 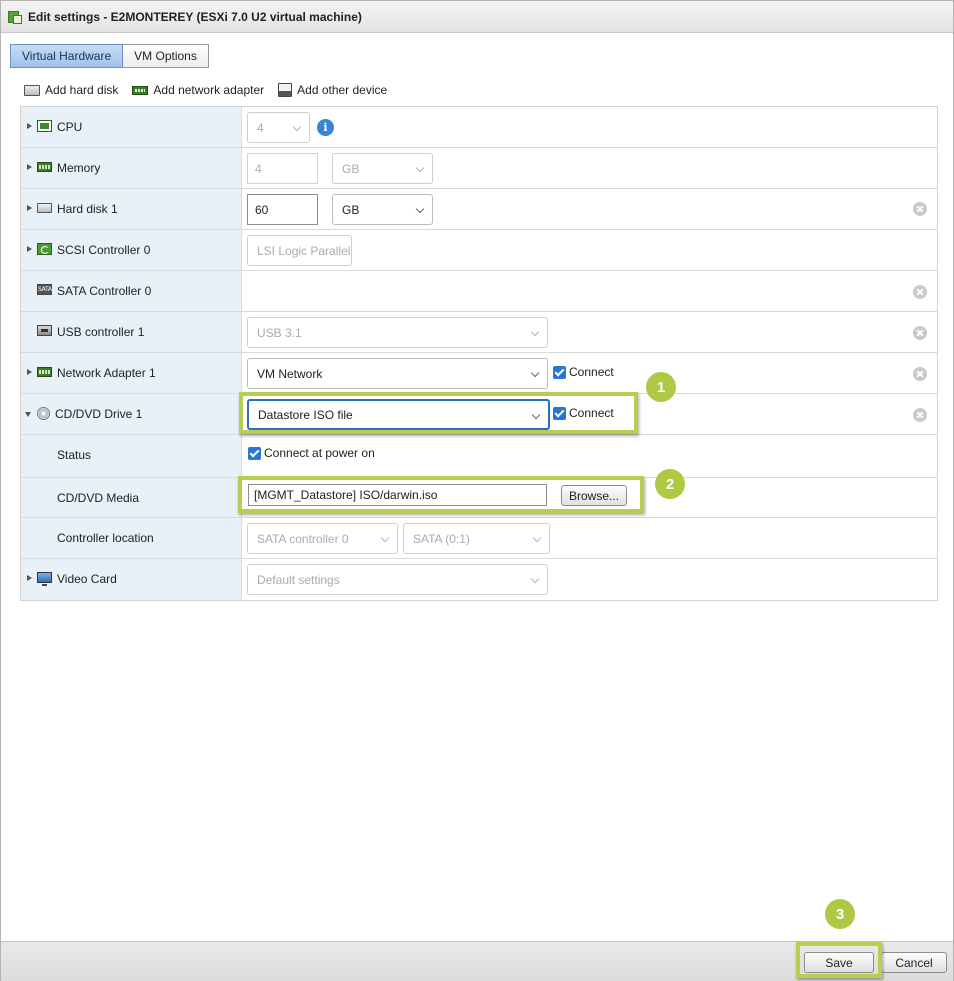 What do you see at coordinates (589, 209) in the screenshot?
I see `hard-disk-value-cell: 60 GB` at bounding box center [589, 209].